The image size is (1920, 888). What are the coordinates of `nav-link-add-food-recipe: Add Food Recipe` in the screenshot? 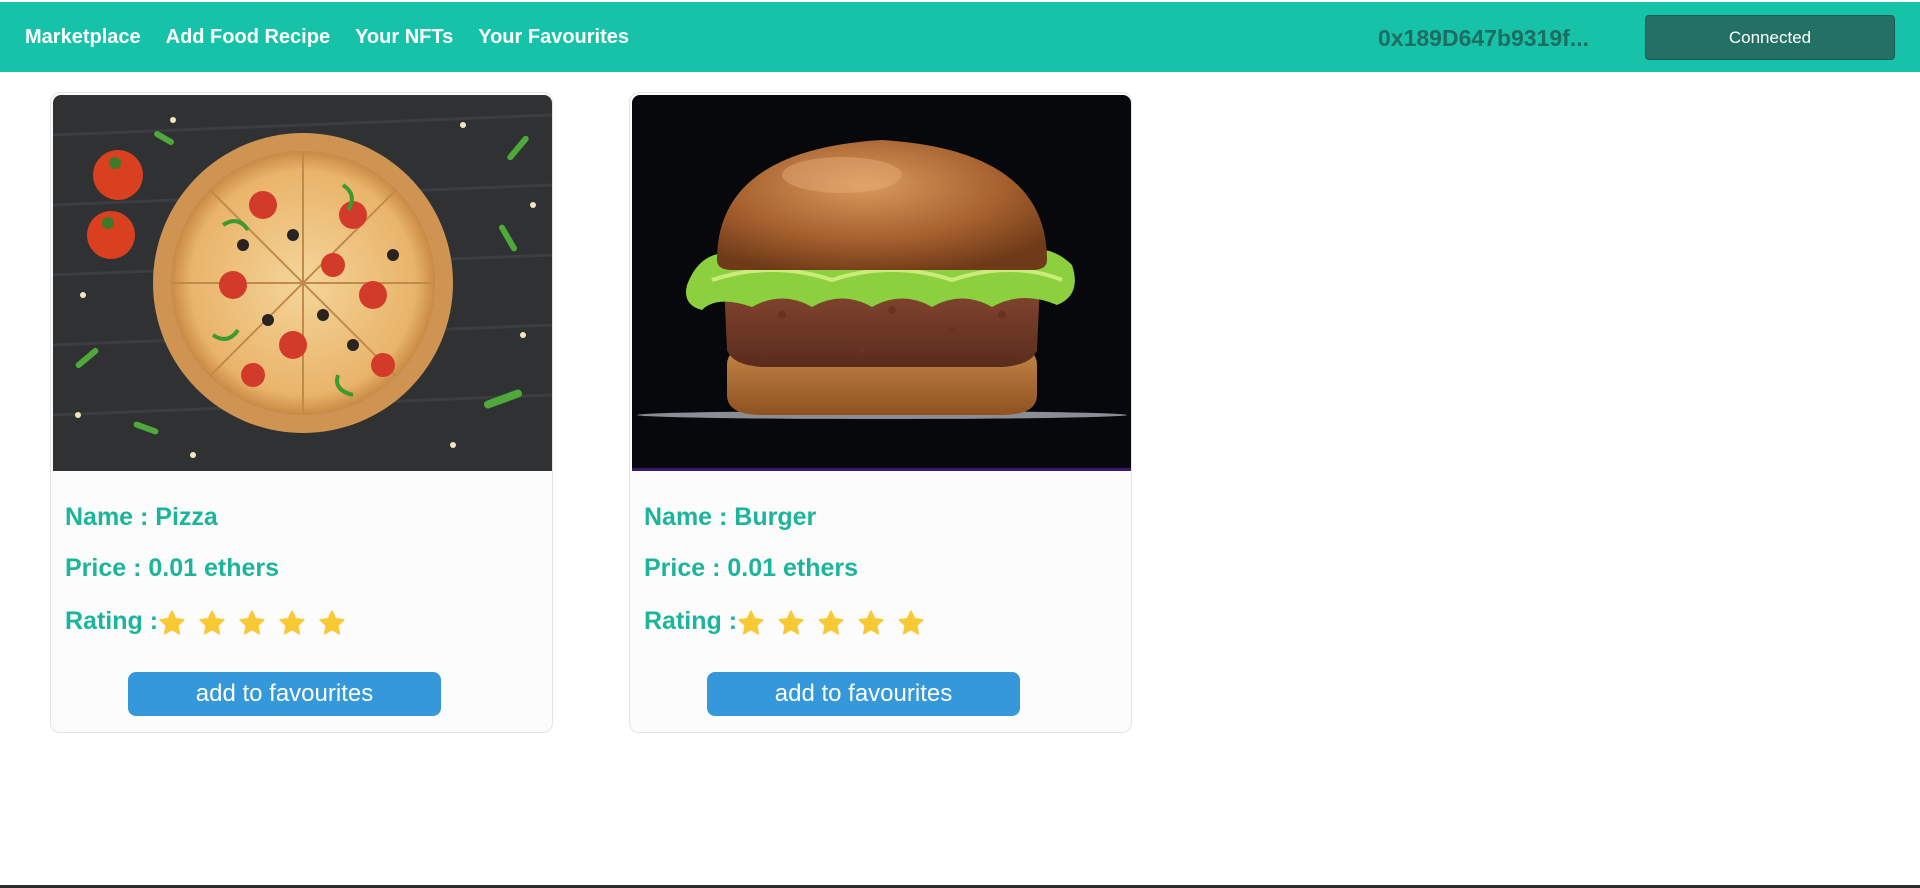 It's located at (248, 37).